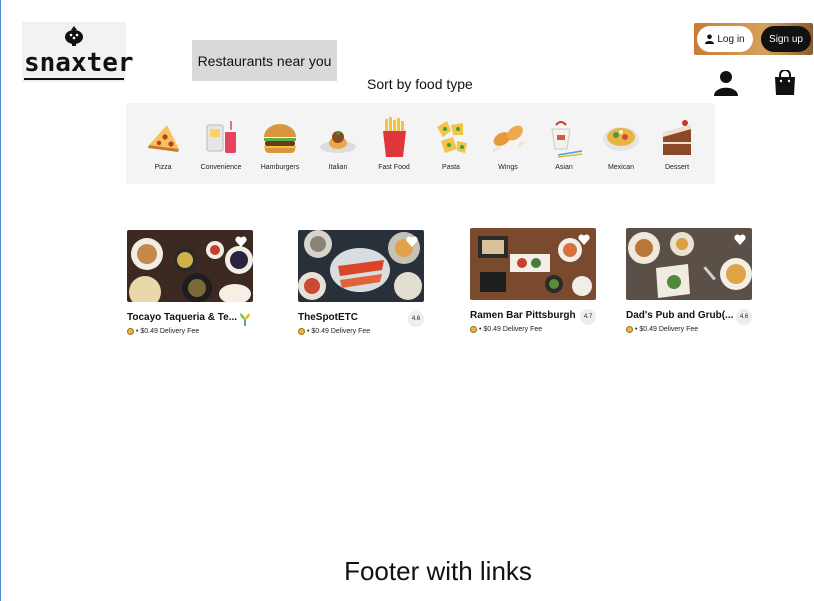  I want to click on logo-underline, so click(74, 79).